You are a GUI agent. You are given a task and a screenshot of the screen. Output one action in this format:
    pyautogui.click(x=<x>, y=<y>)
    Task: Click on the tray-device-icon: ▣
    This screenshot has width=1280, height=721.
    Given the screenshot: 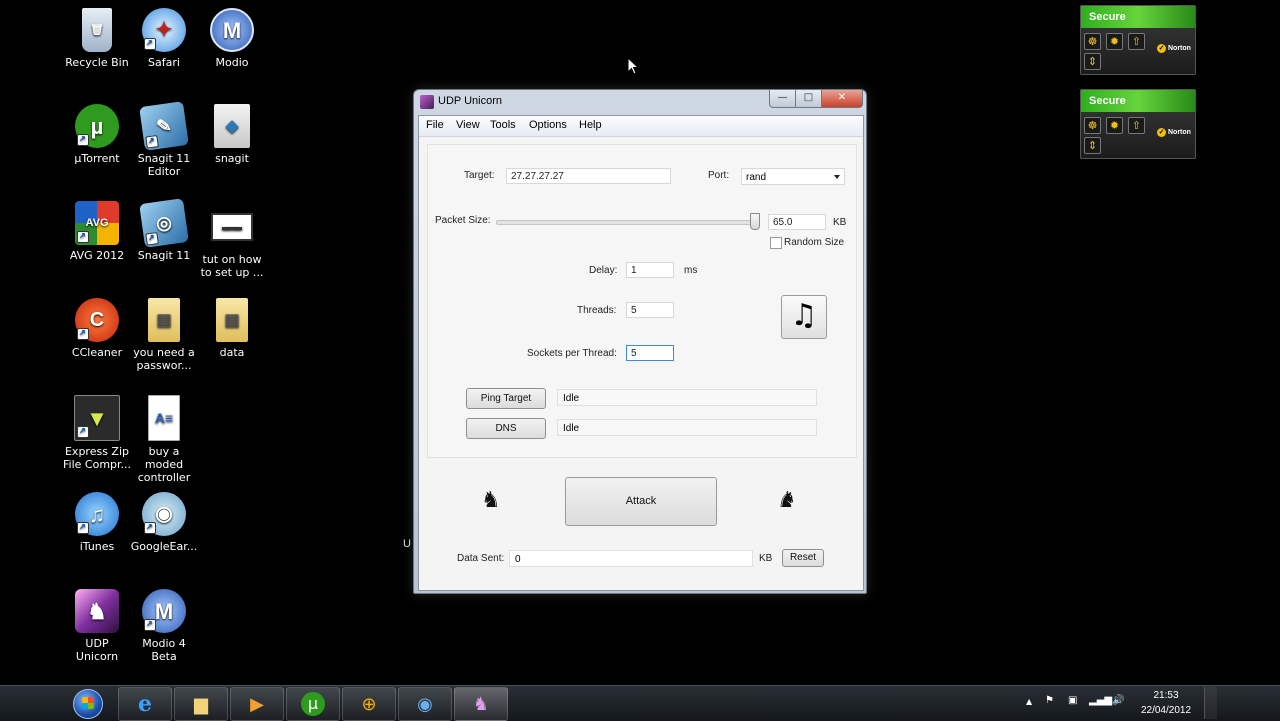 What is the action you would take?
    pyautogui.click(x=1072, y=700)
    